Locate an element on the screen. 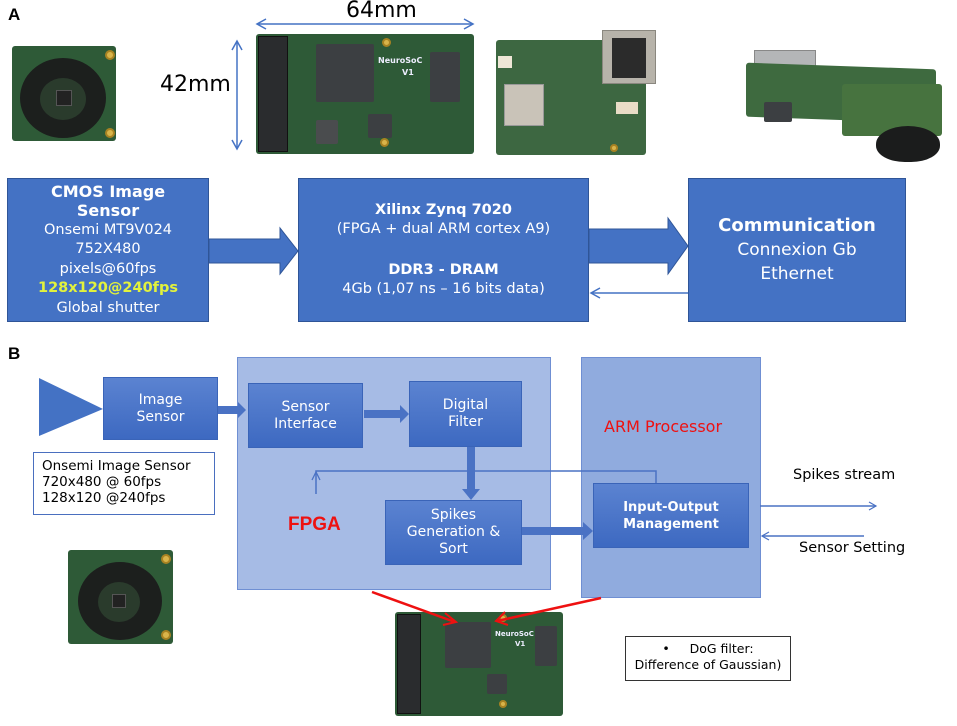 The height and width of the screenshot is (726, 957). arm-to-chip-red-arrow is located at coordinates (548, 611).